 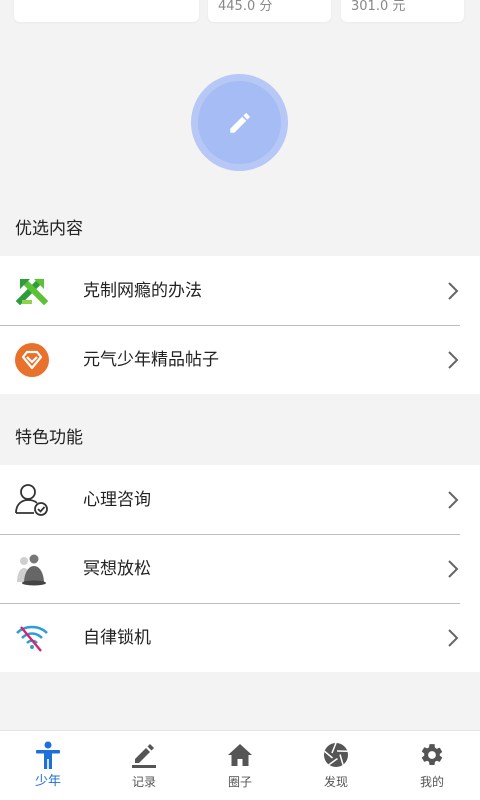 I want to click on bottom-nav: 少年 记录 圈子 发现 我的, so click(x=240, y=765).